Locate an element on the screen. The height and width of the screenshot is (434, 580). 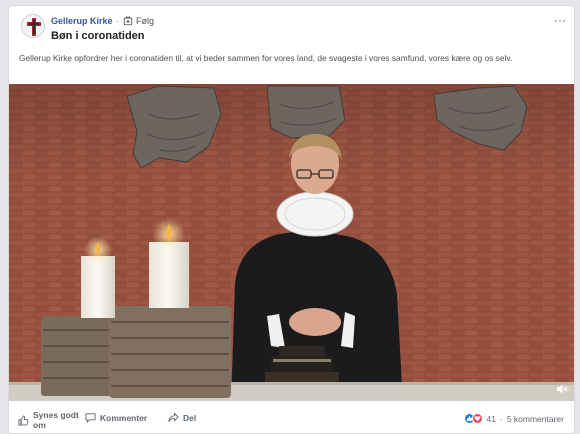
comment-button: Kommenter is located at coordinates (116, 417).